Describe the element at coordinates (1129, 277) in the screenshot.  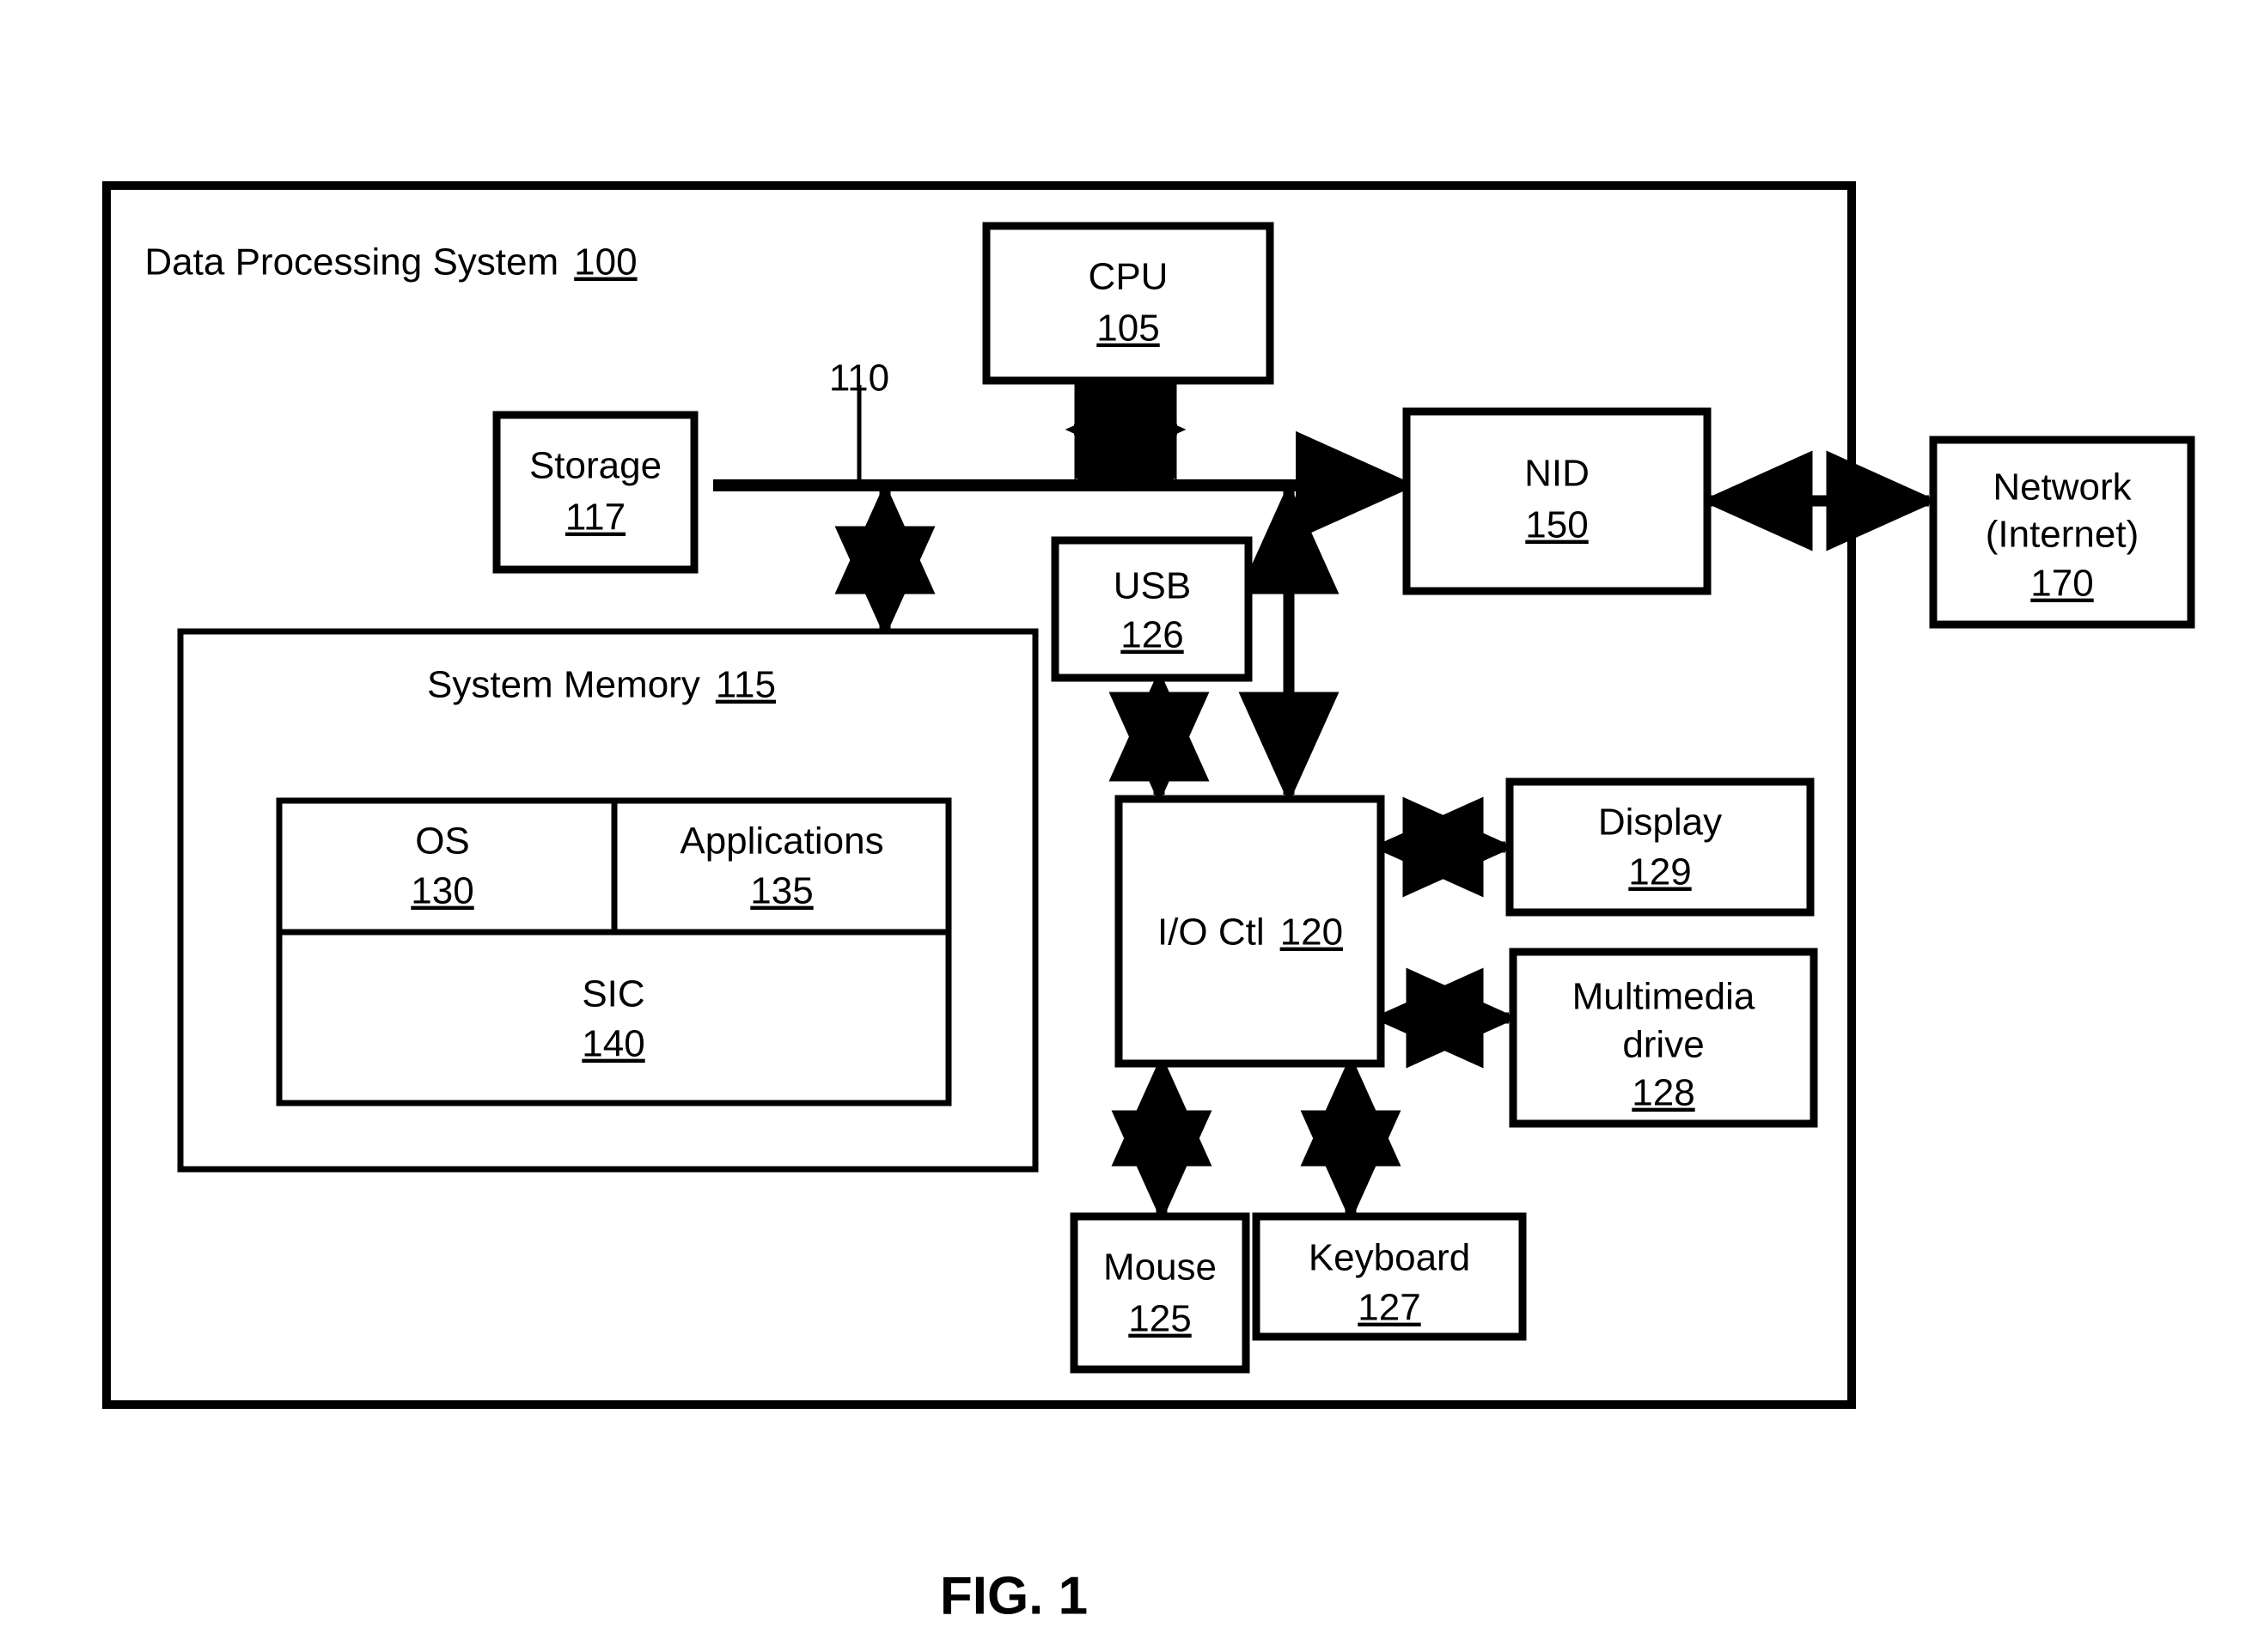
I see `cpu-label: CPU` at that location.